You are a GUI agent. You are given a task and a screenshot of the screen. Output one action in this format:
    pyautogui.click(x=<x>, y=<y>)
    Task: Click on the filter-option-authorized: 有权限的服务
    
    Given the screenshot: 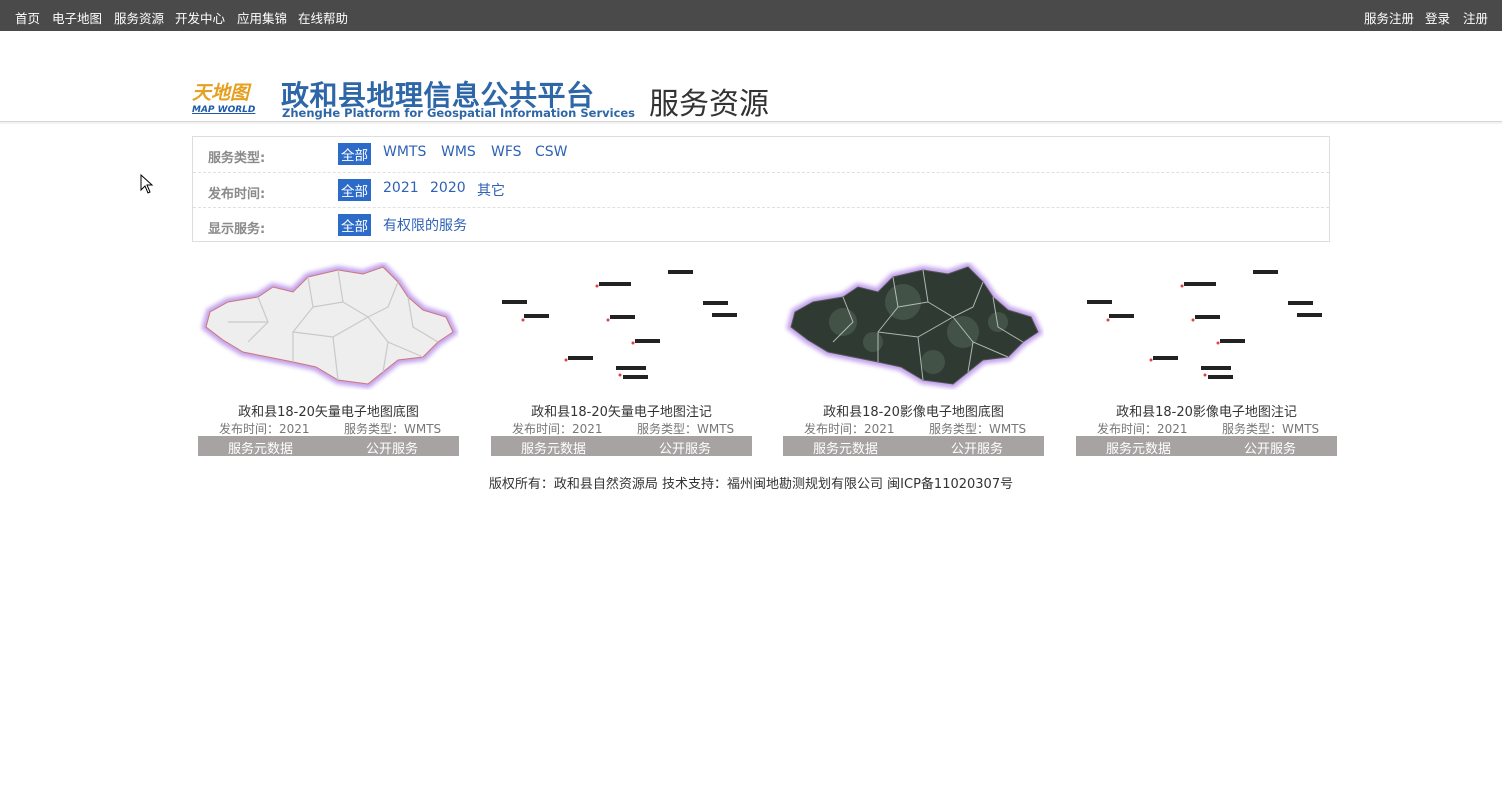 What is the action you would take?
    pyautogui.click(x=425, y=225)
    